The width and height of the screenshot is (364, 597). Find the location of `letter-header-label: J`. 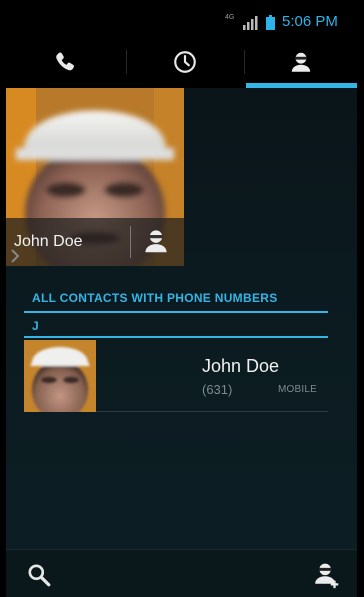

letter-header-label: J is located at coordinates (35, 326).